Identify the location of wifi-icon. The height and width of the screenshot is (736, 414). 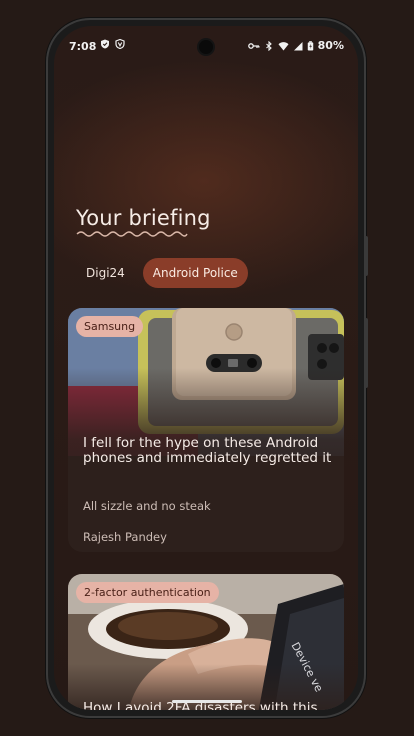
(283, 45).